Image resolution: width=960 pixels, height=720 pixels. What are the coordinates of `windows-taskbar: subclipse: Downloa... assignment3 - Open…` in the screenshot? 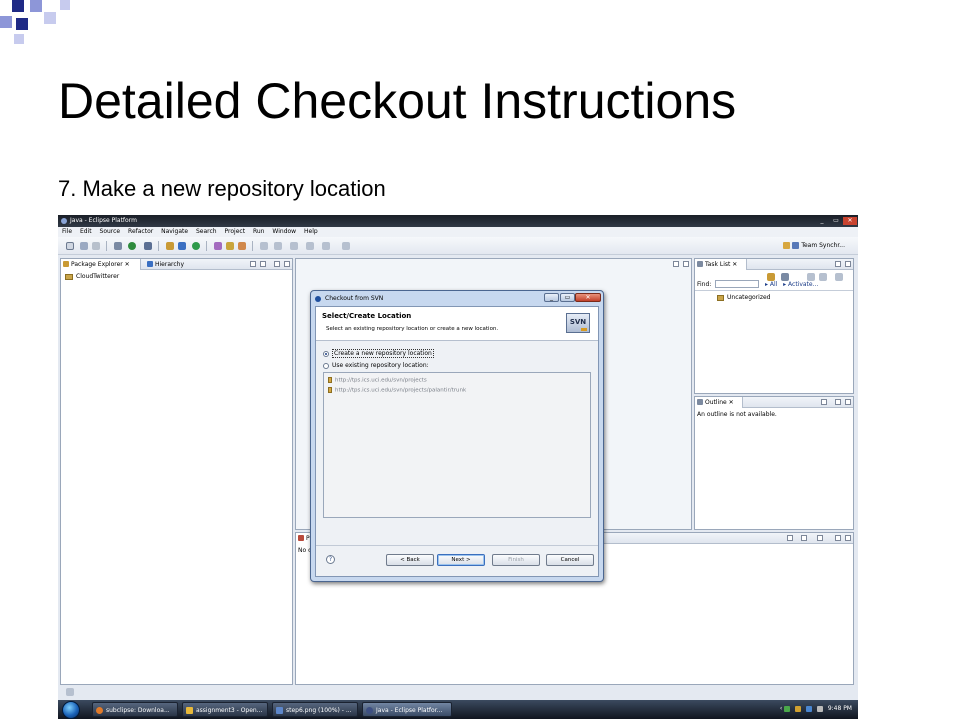 It's located at (458, 709).